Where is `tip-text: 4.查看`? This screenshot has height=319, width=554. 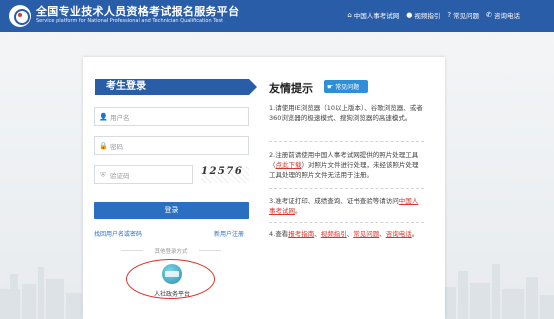
tip-text: 4.查看 is located at coordinates (279, 234).